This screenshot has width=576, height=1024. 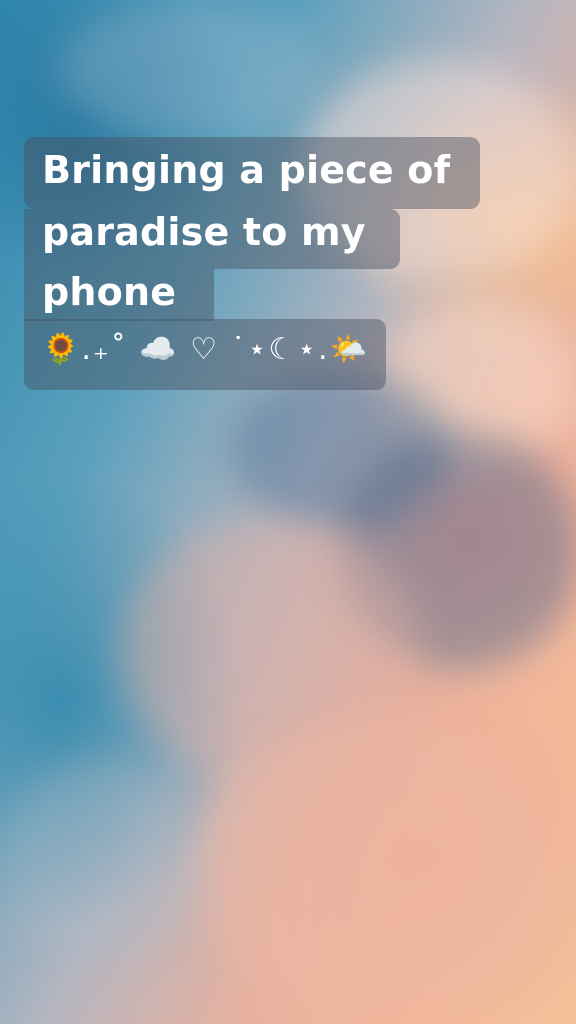 What do you see at coordinates (109, 292) in the screenshot?
I see `caption-line-3: phone` at bounding box center [109, 292].